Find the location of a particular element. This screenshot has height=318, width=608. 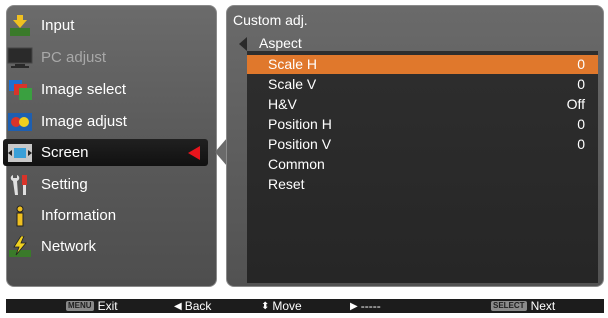

image-adjust-icon is located at coordinates (20, 122).